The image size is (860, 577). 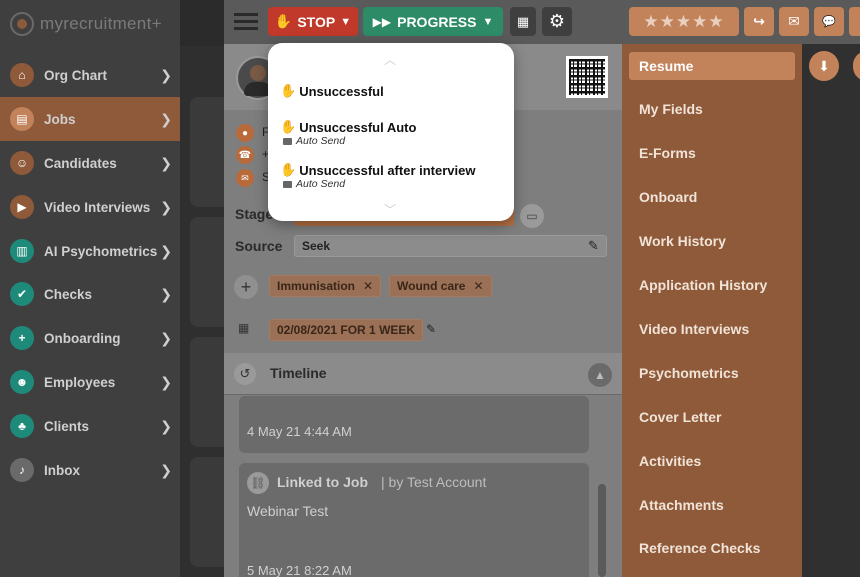 What do you see at coordinates (246, 287) in the screenshot?
I see `add-tag-button: +` at bounding box center [246, 287].